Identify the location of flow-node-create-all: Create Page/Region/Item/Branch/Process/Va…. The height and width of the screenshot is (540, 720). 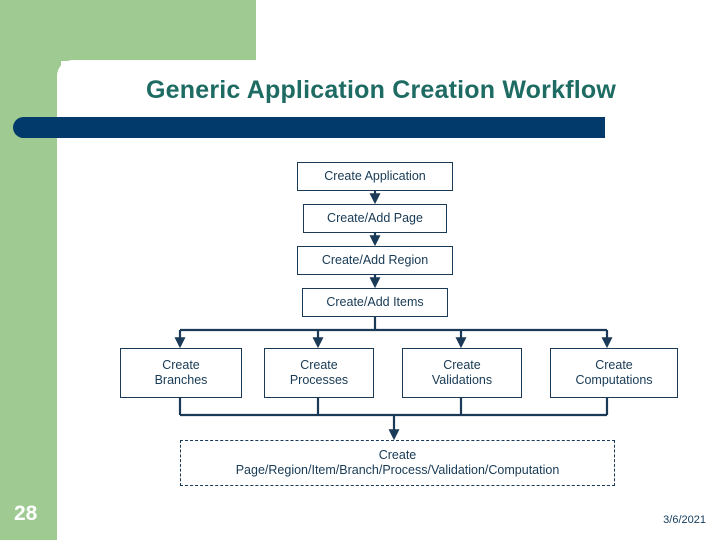
(397, 463).